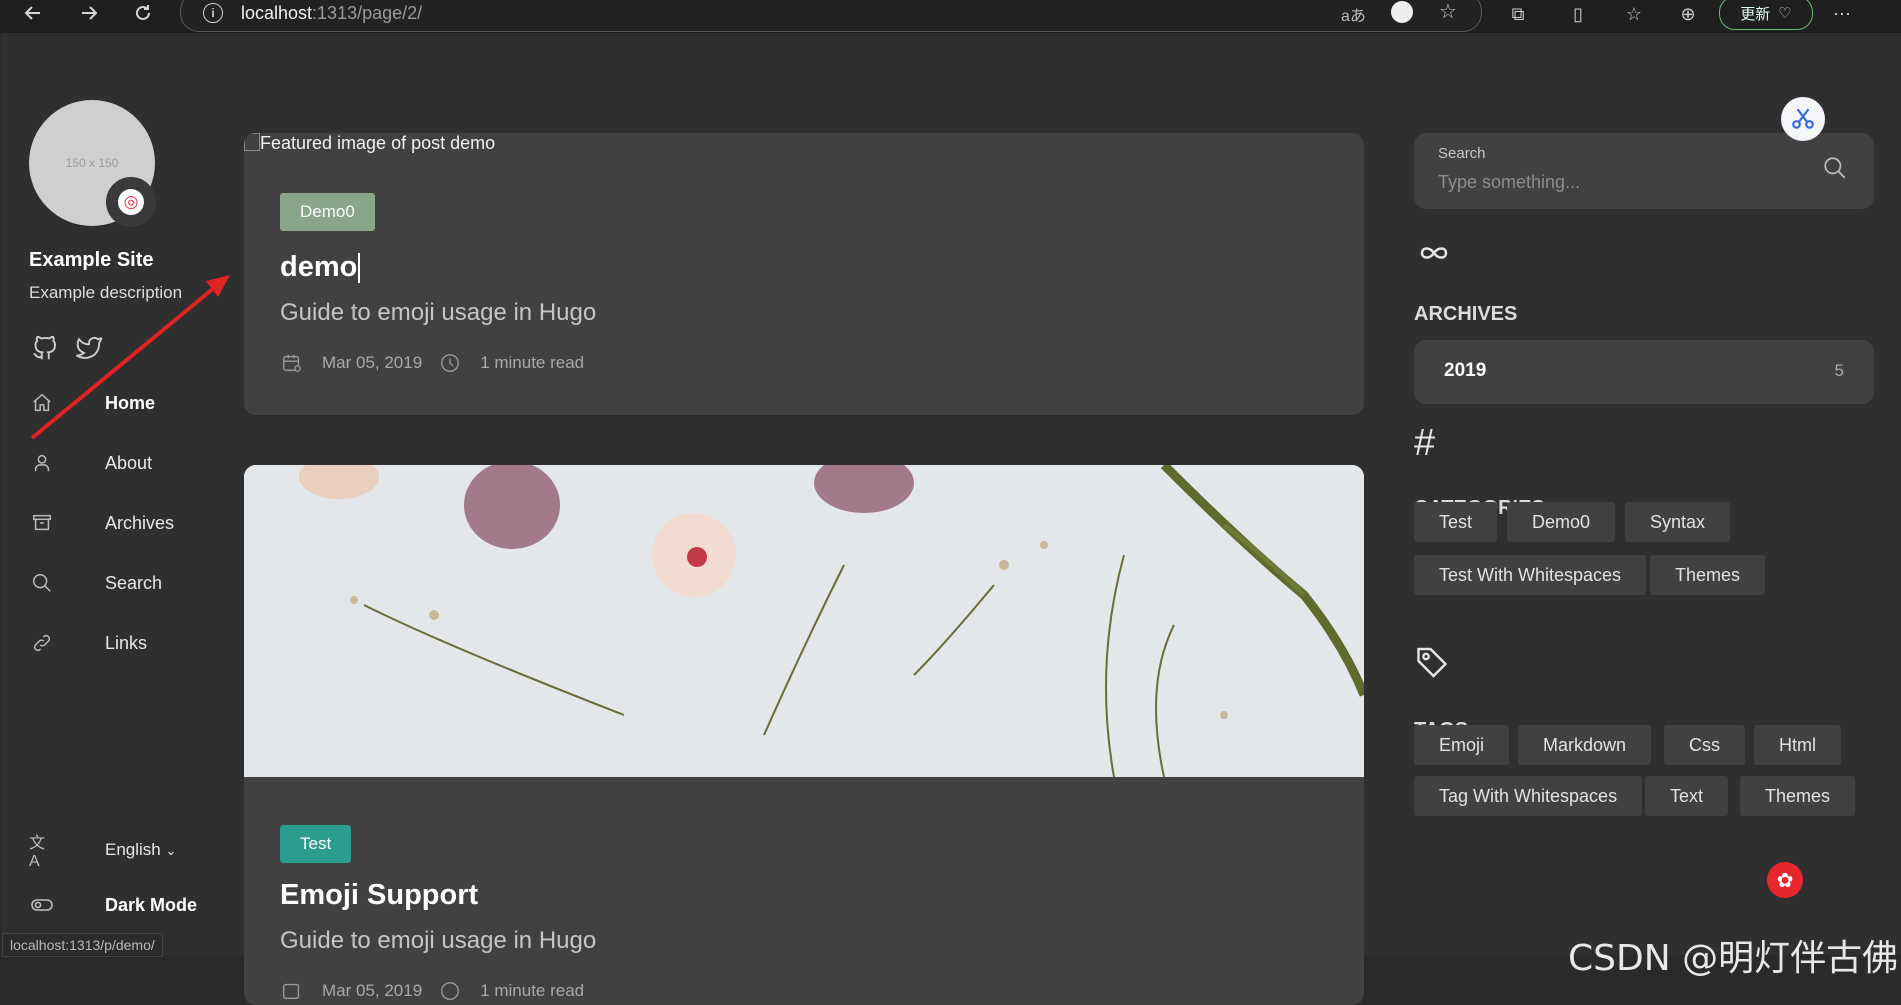  What do you see at coordinates (316, 844) in the screenshot?
I see `category-badge: Test` at bounding box center [316, 844].